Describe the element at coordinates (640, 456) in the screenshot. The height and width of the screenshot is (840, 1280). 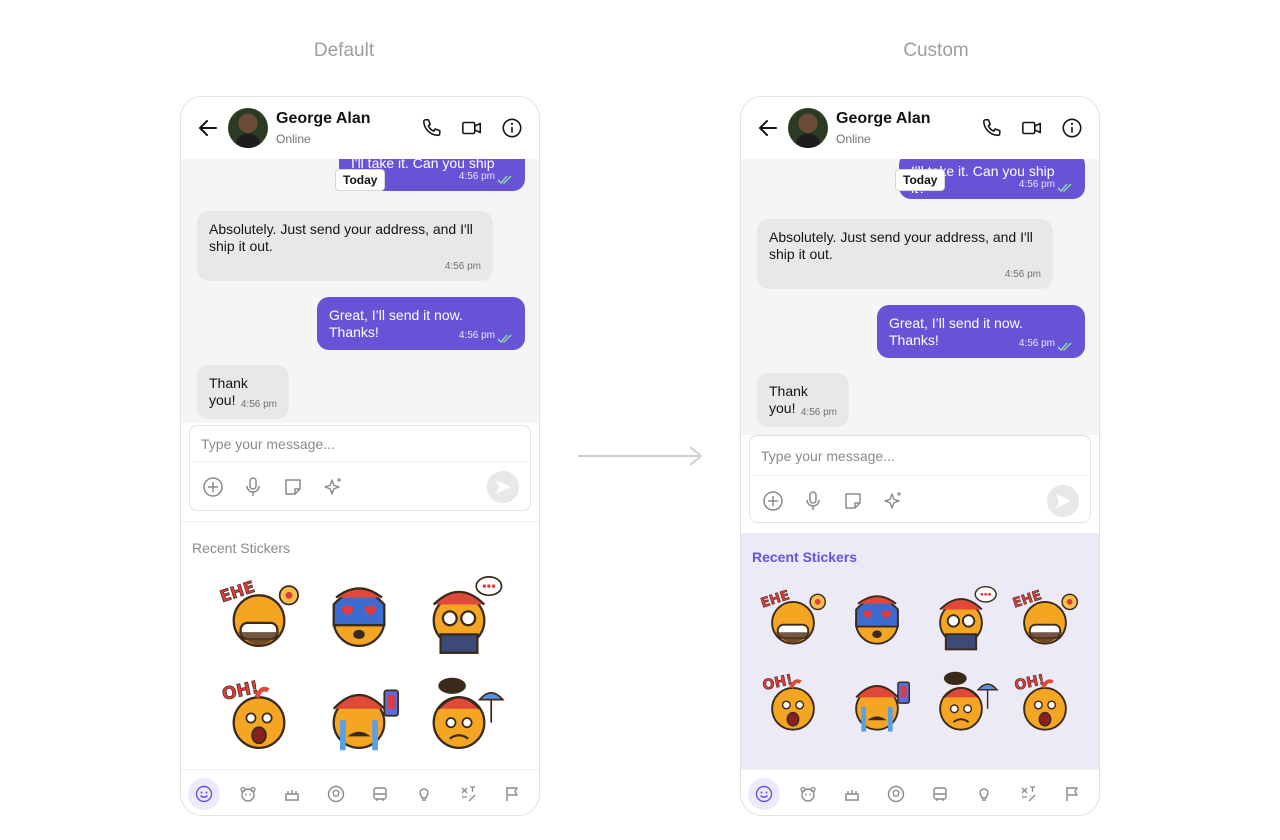
I see `arrow-right-icon` at that location.